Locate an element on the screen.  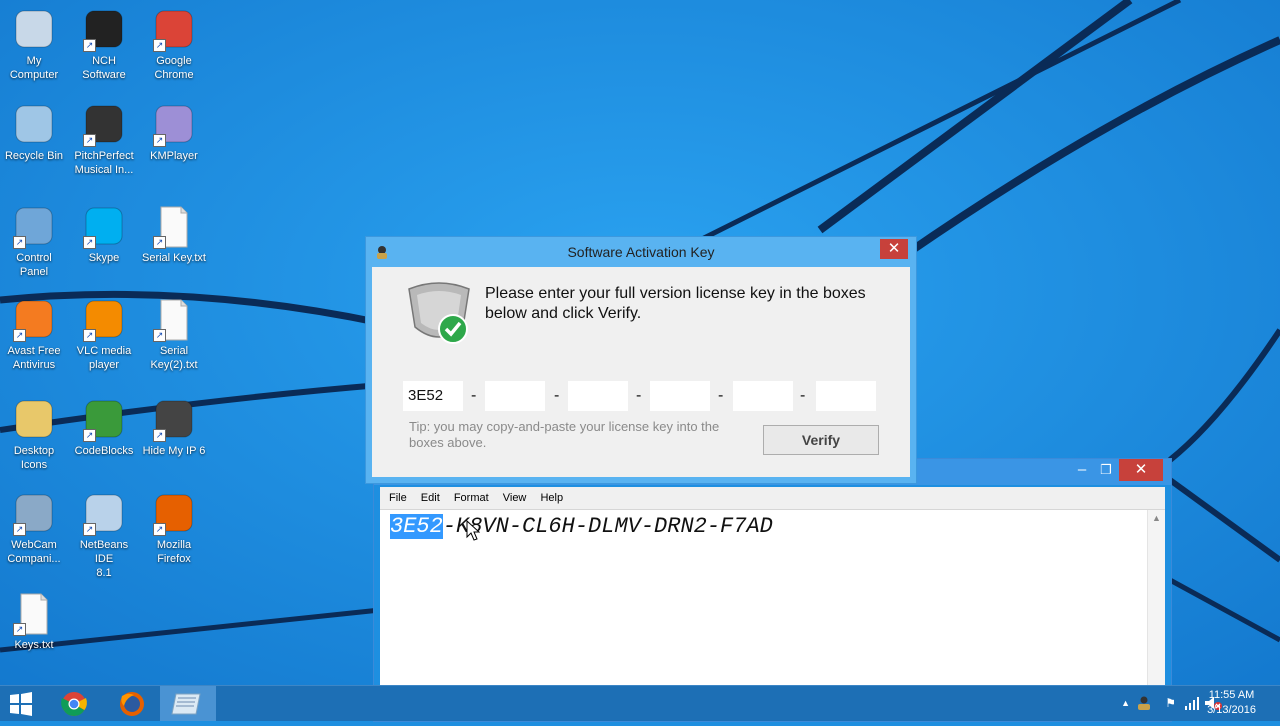
desktop-icon: ↗ Skype is located at coordinates (104, 235).